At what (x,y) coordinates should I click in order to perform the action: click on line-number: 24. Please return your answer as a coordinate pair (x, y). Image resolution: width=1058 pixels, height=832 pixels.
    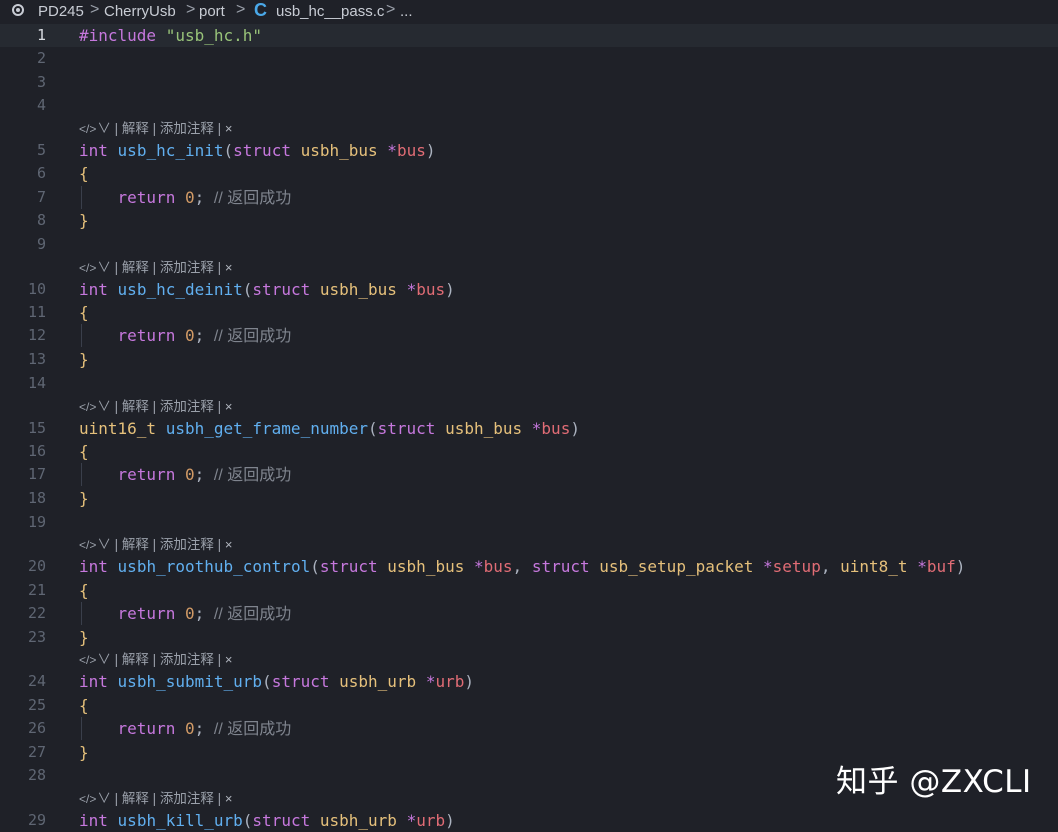
    Looking at the image, I should click on (36, 681).